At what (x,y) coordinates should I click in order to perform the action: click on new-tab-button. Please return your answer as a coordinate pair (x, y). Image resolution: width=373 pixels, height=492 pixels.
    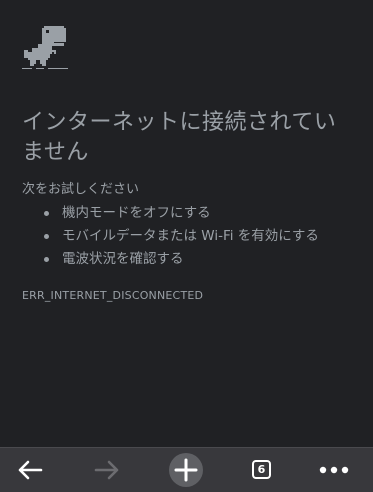
    Looking at the image, I should click on (186, 470).